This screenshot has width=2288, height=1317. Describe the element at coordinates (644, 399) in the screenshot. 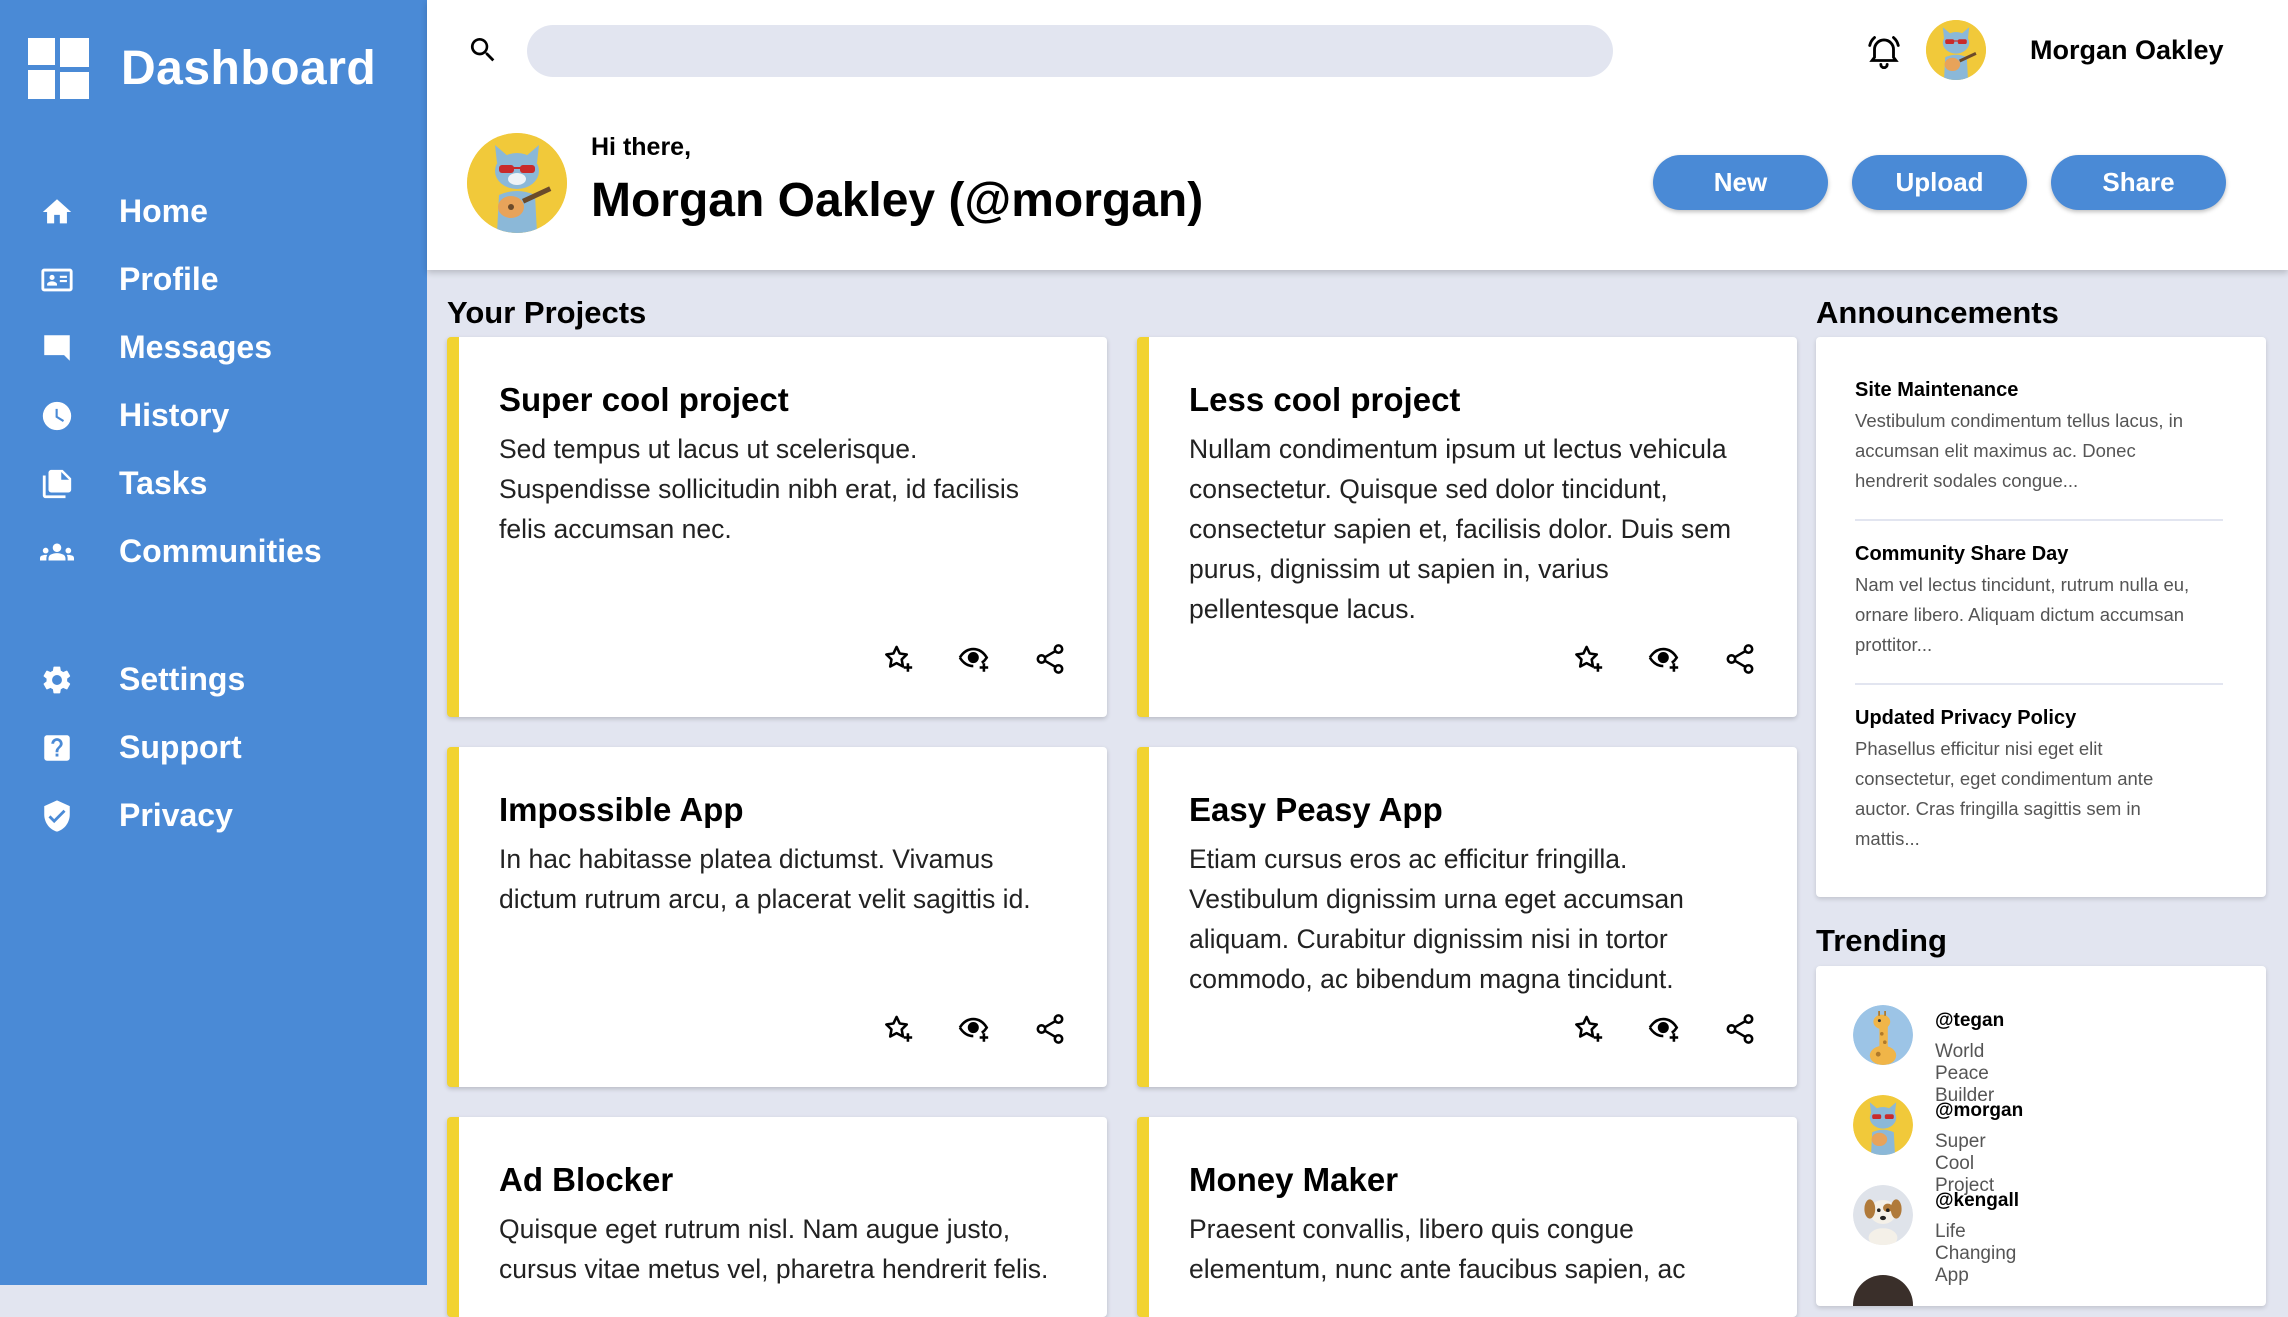

I see `project-title: Super cool project` at that location.